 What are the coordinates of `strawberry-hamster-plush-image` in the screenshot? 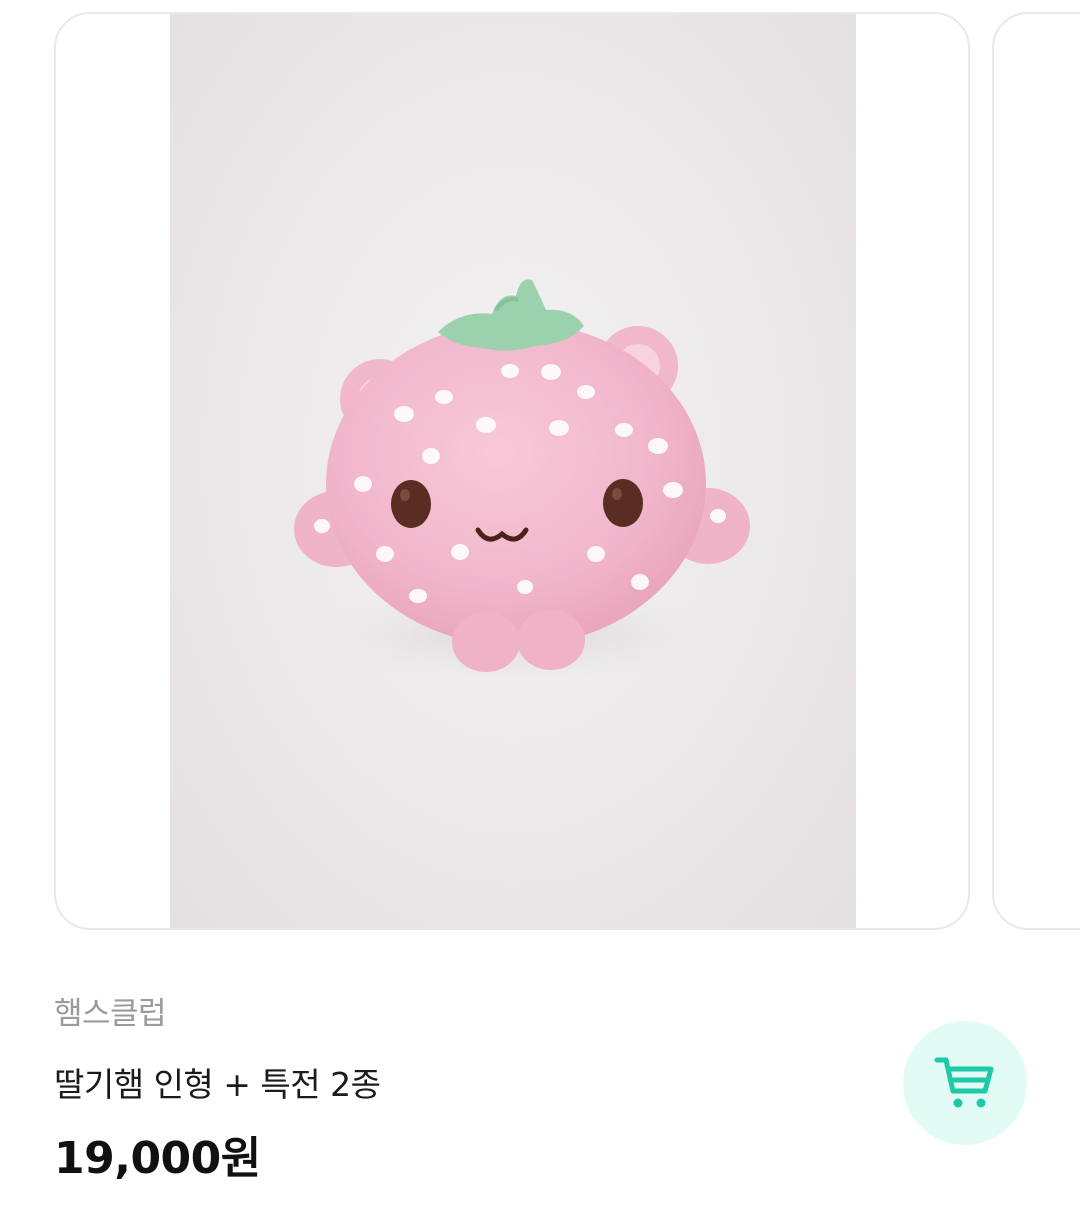 It's located at (522, 481).